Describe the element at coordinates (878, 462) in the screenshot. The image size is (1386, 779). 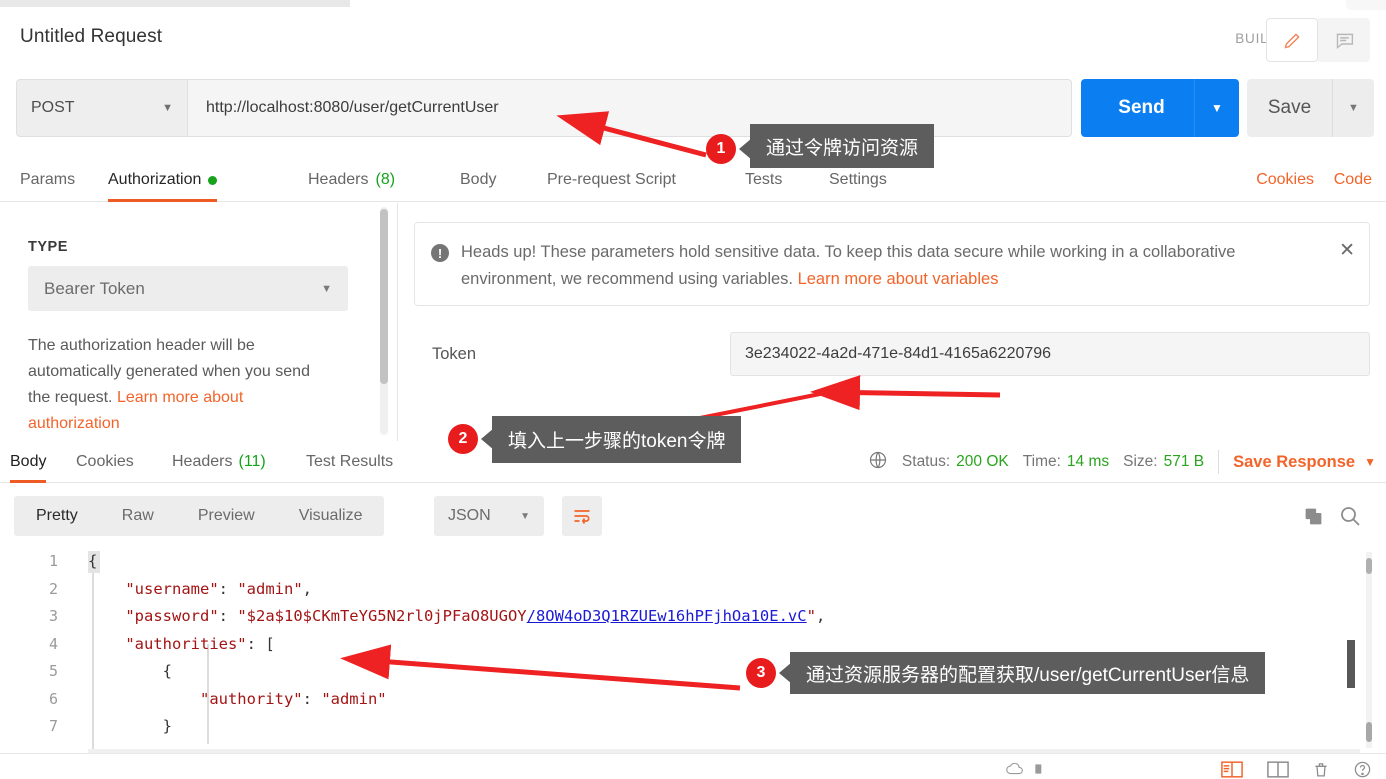
I see `globe-icon` at that location.